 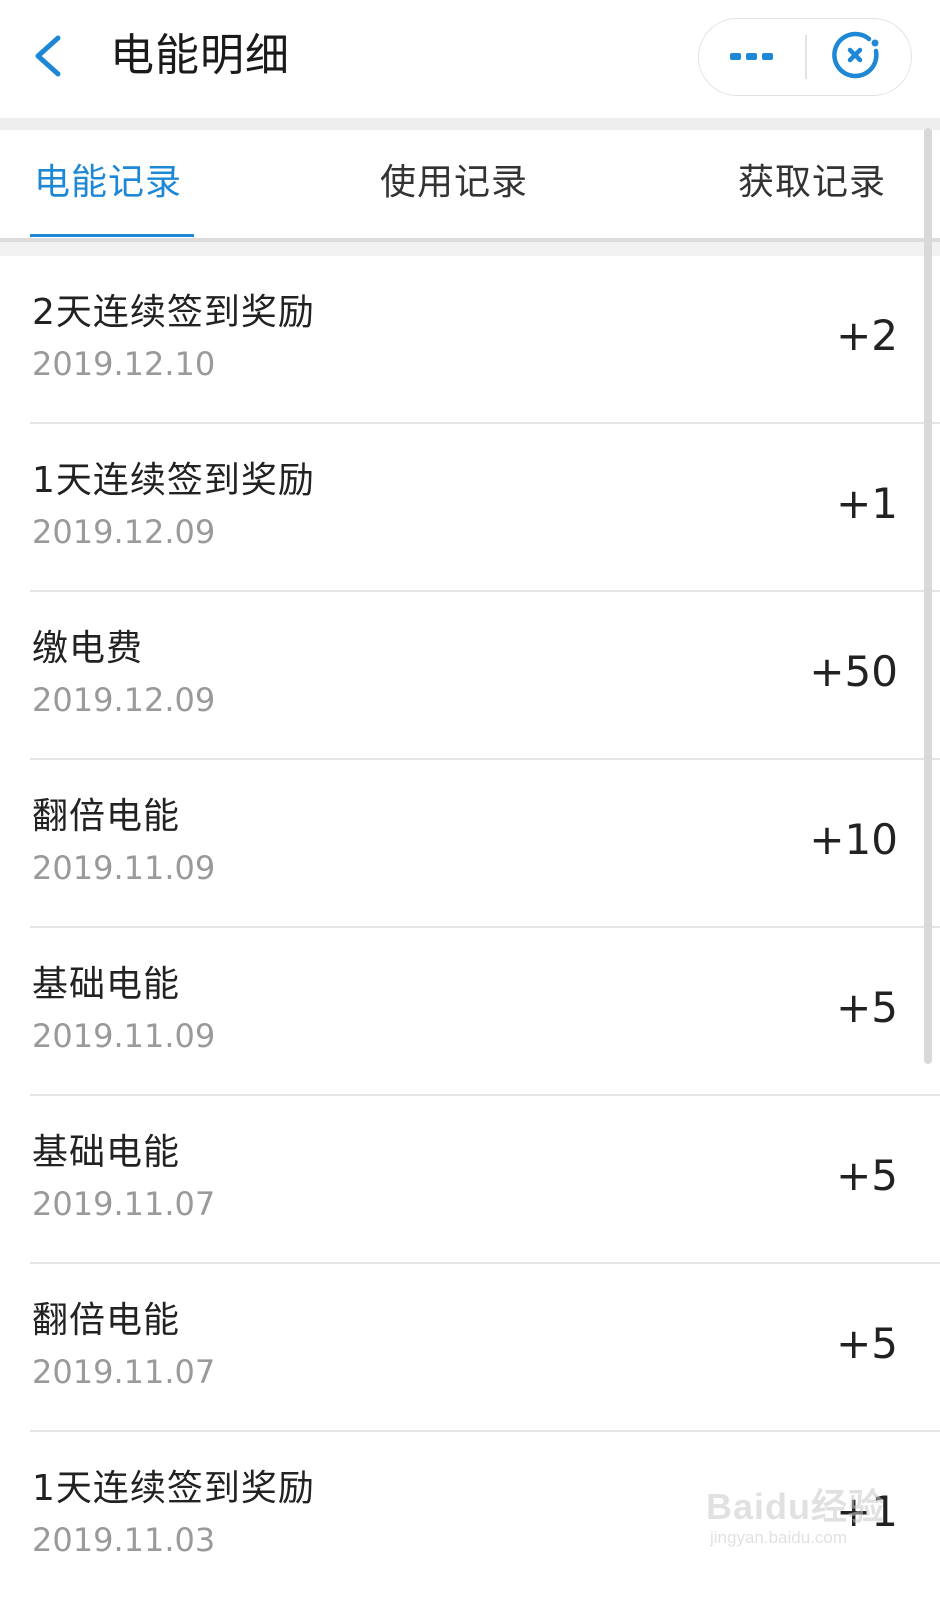 What do you see at coordinates (108, 183) in the screenshot?
I see `tab-energy-records: 电能记录` at bounding box center [108, 183].